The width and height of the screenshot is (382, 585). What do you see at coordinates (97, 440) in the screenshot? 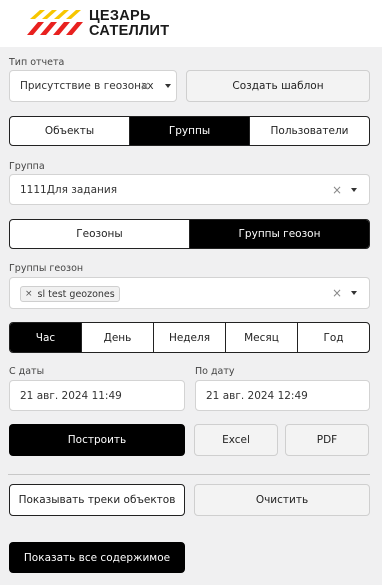
I see `build-button: Построить` at bounding box center [97, 440].